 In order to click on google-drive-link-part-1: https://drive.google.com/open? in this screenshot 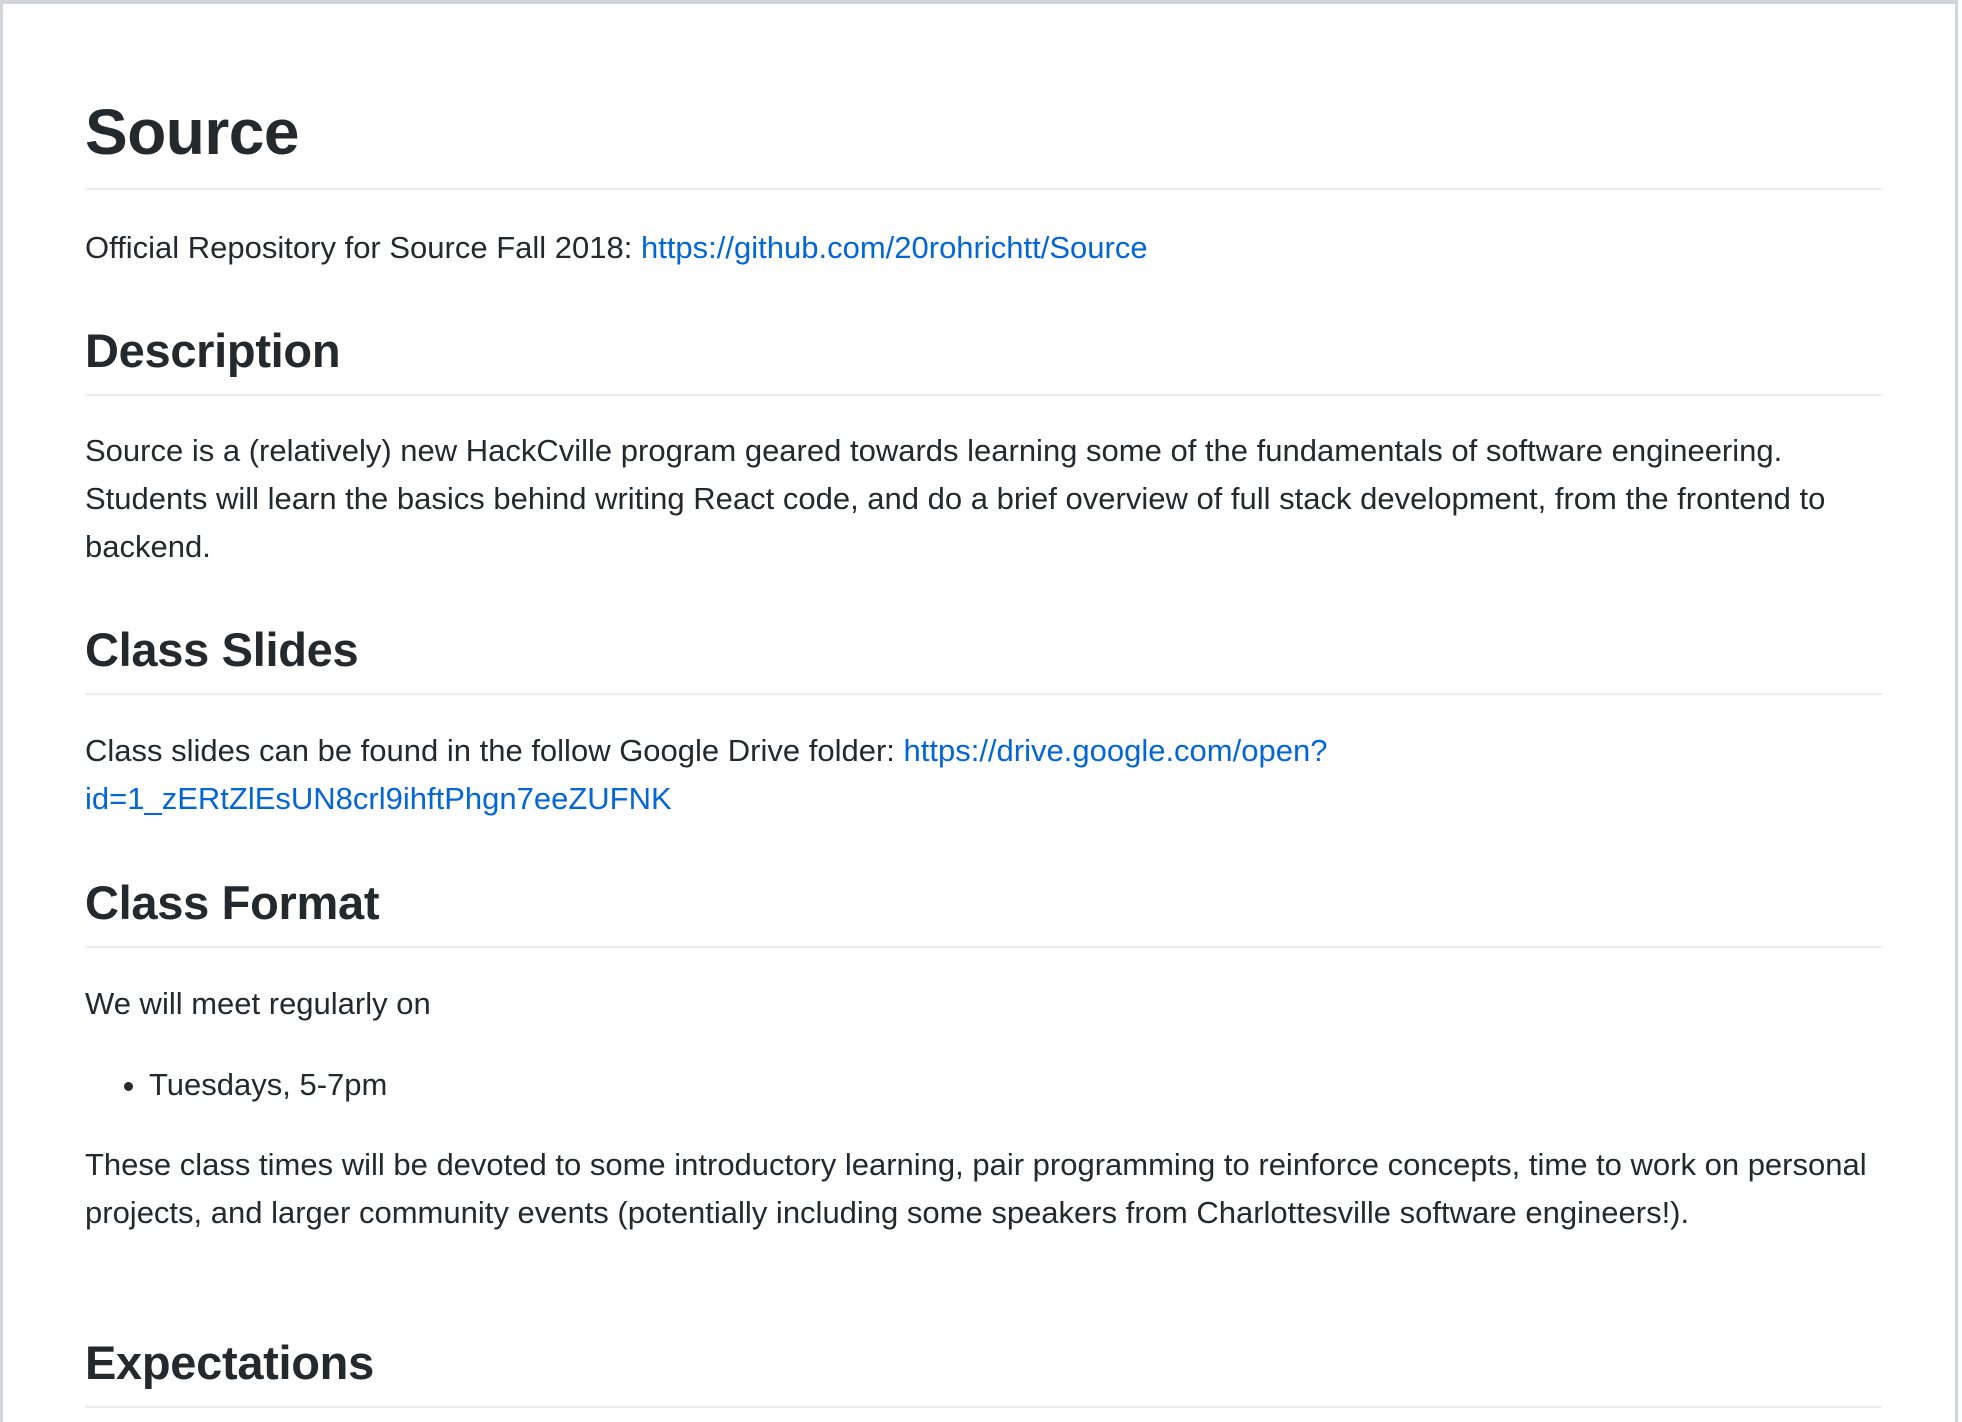, I will do `click(1115, 750)`.